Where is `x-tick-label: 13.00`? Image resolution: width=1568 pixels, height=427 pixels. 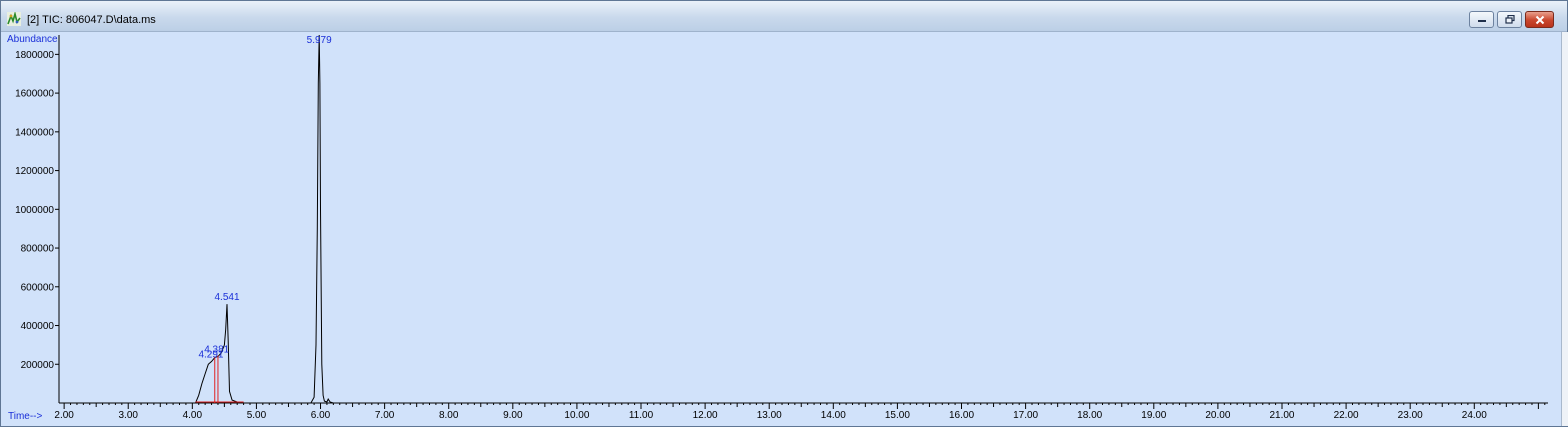
x-tick-label: 13.00 is located at coordinates (769, 415).